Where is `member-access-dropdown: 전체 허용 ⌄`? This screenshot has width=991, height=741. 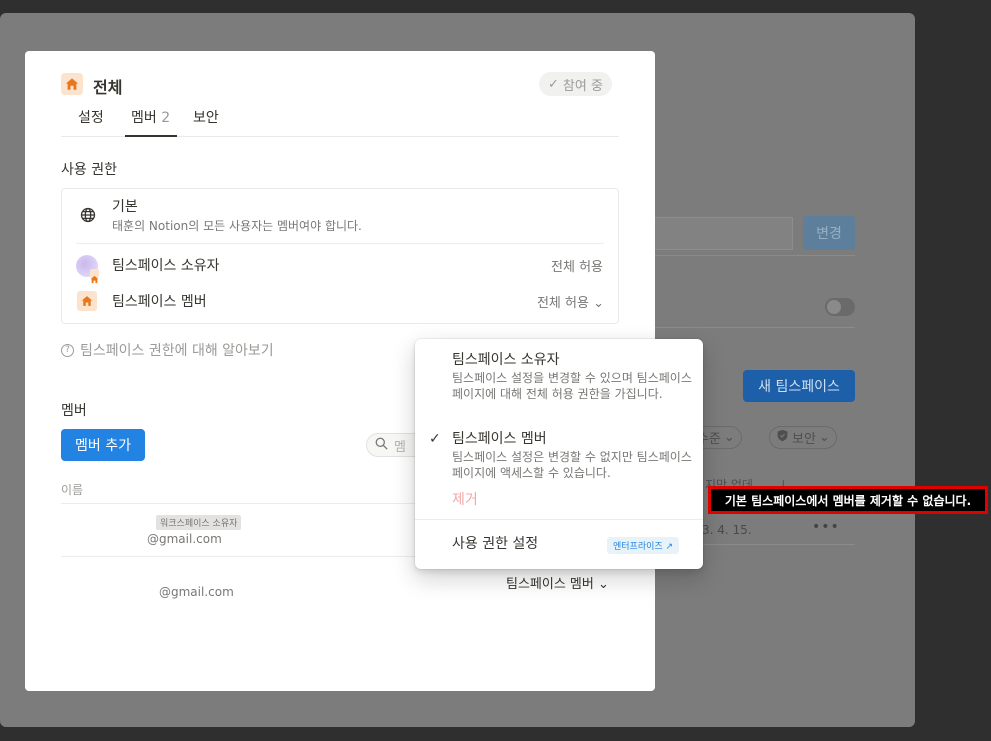
member-access-dropdown: 전체 허용 ⌄ is located at coordinates (570, 301).